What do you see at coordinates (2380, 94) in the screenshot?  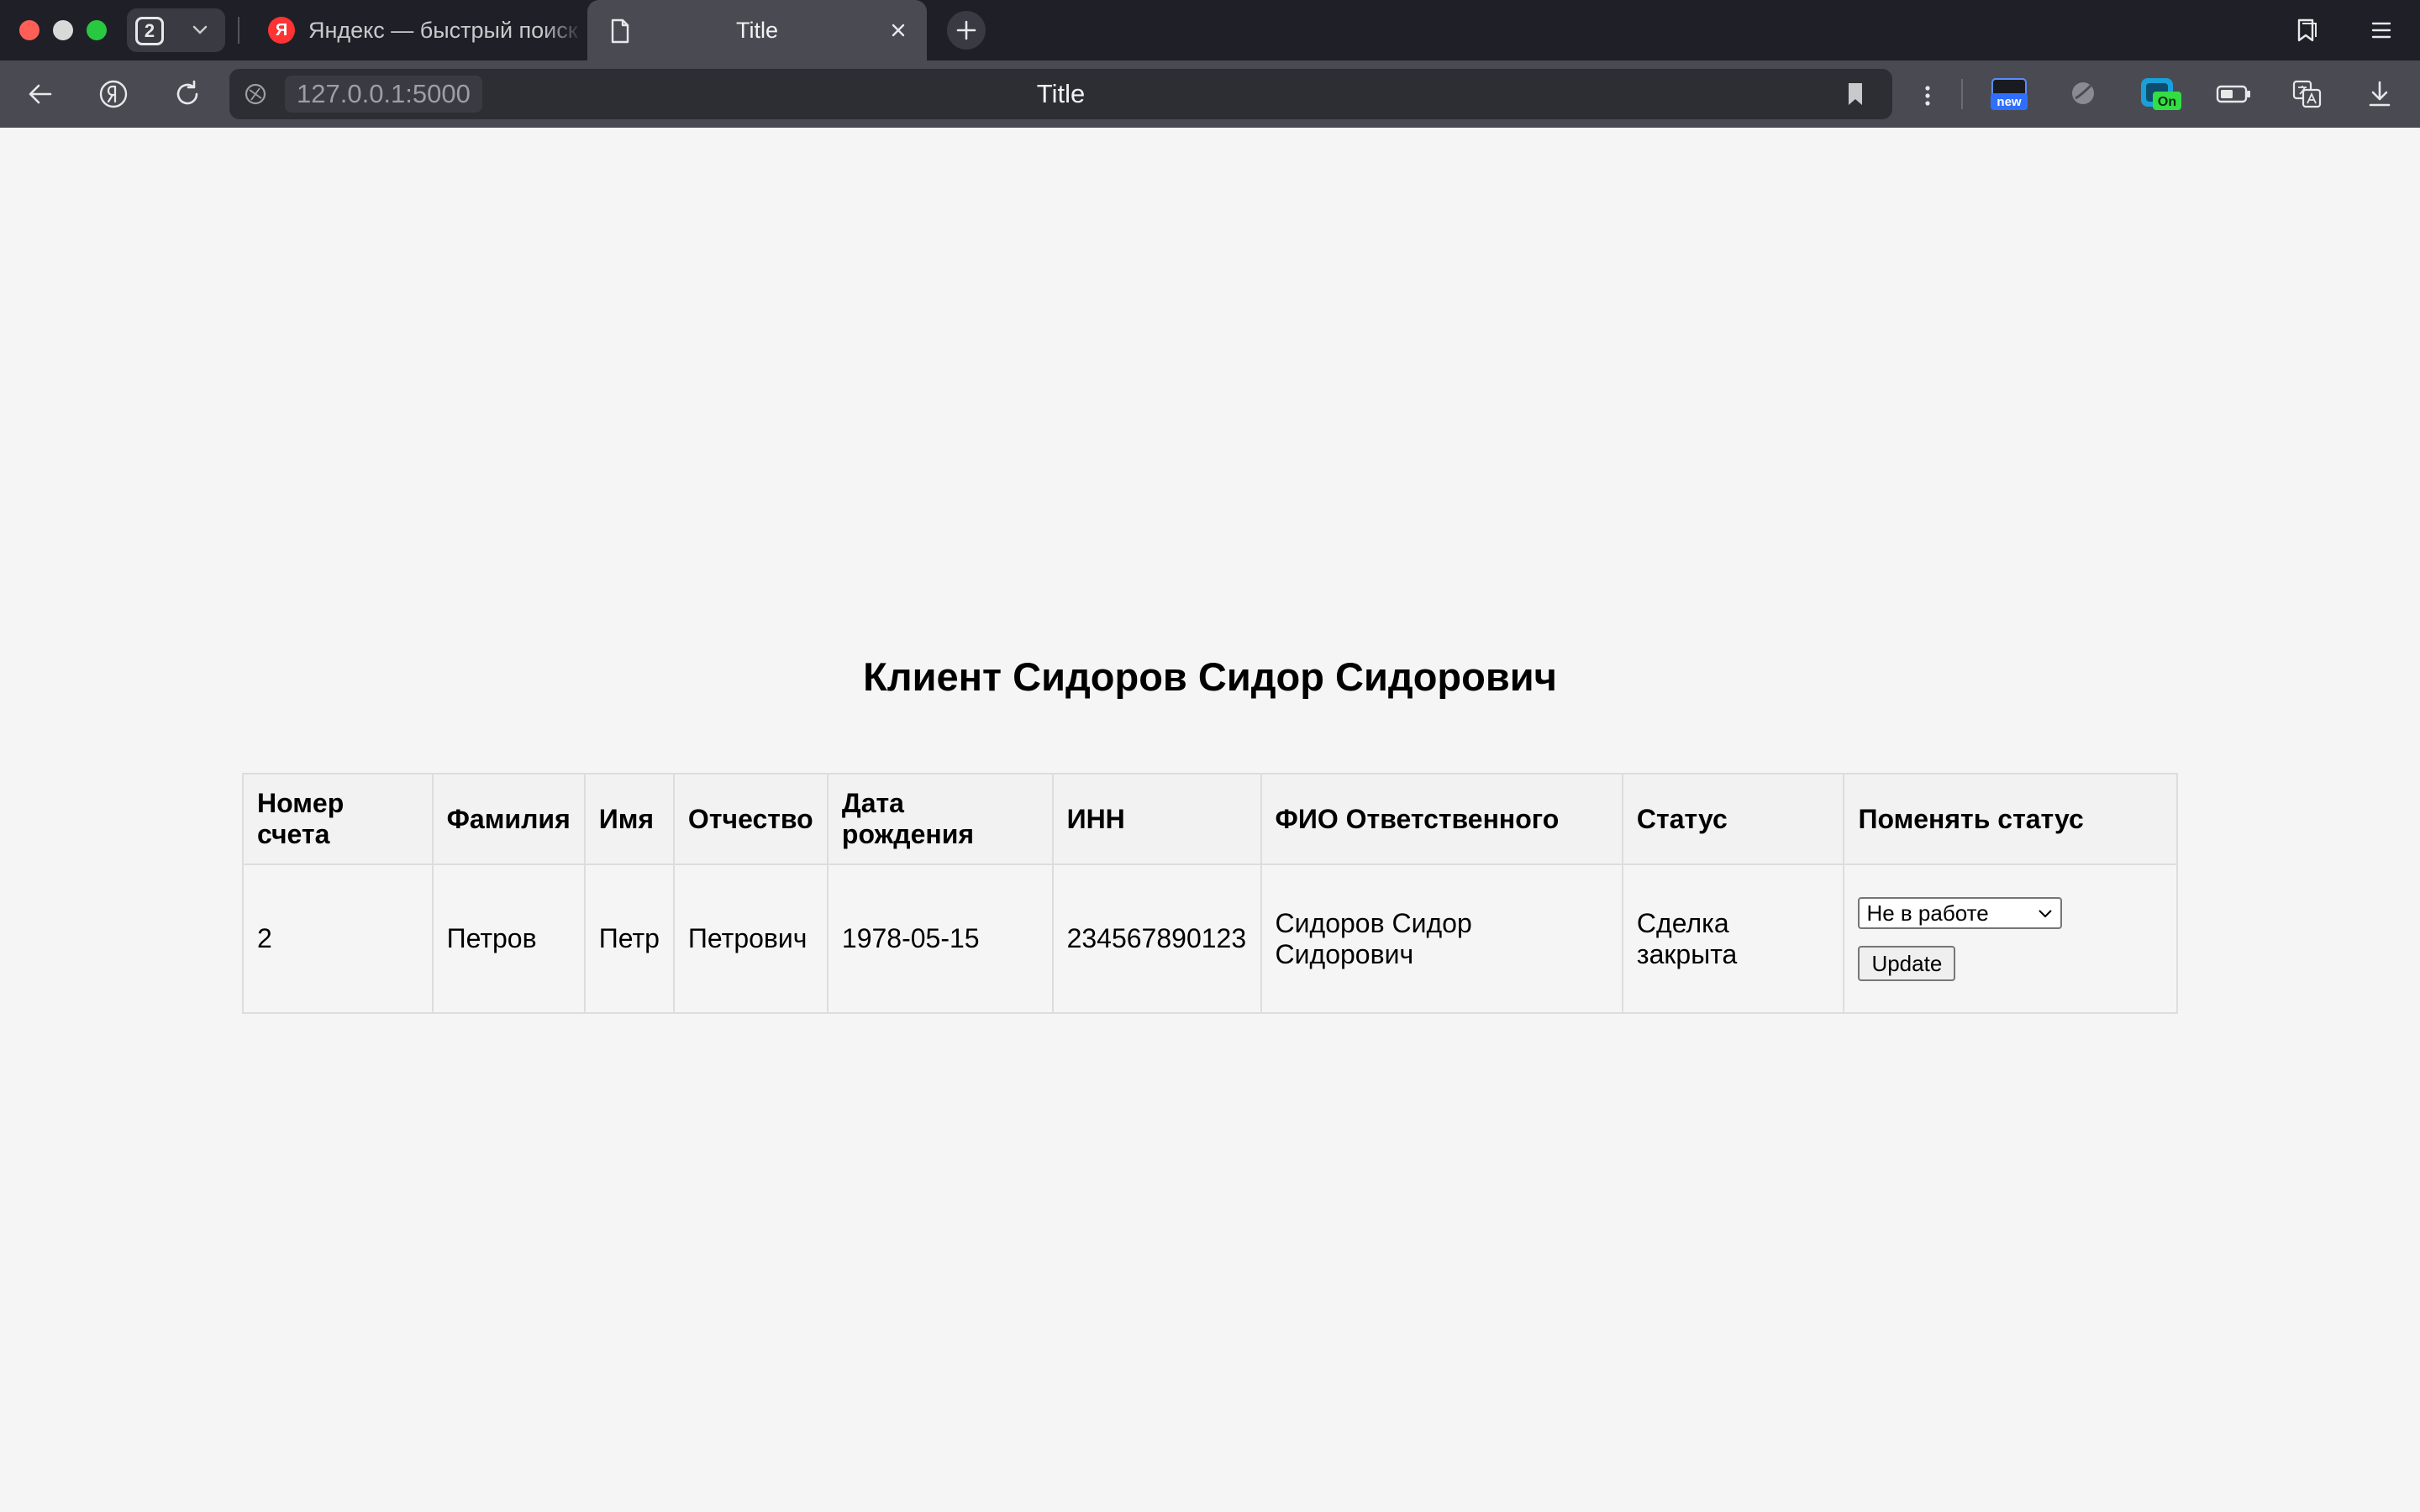 I see `download-icon` at bounding box center [2380, 94].